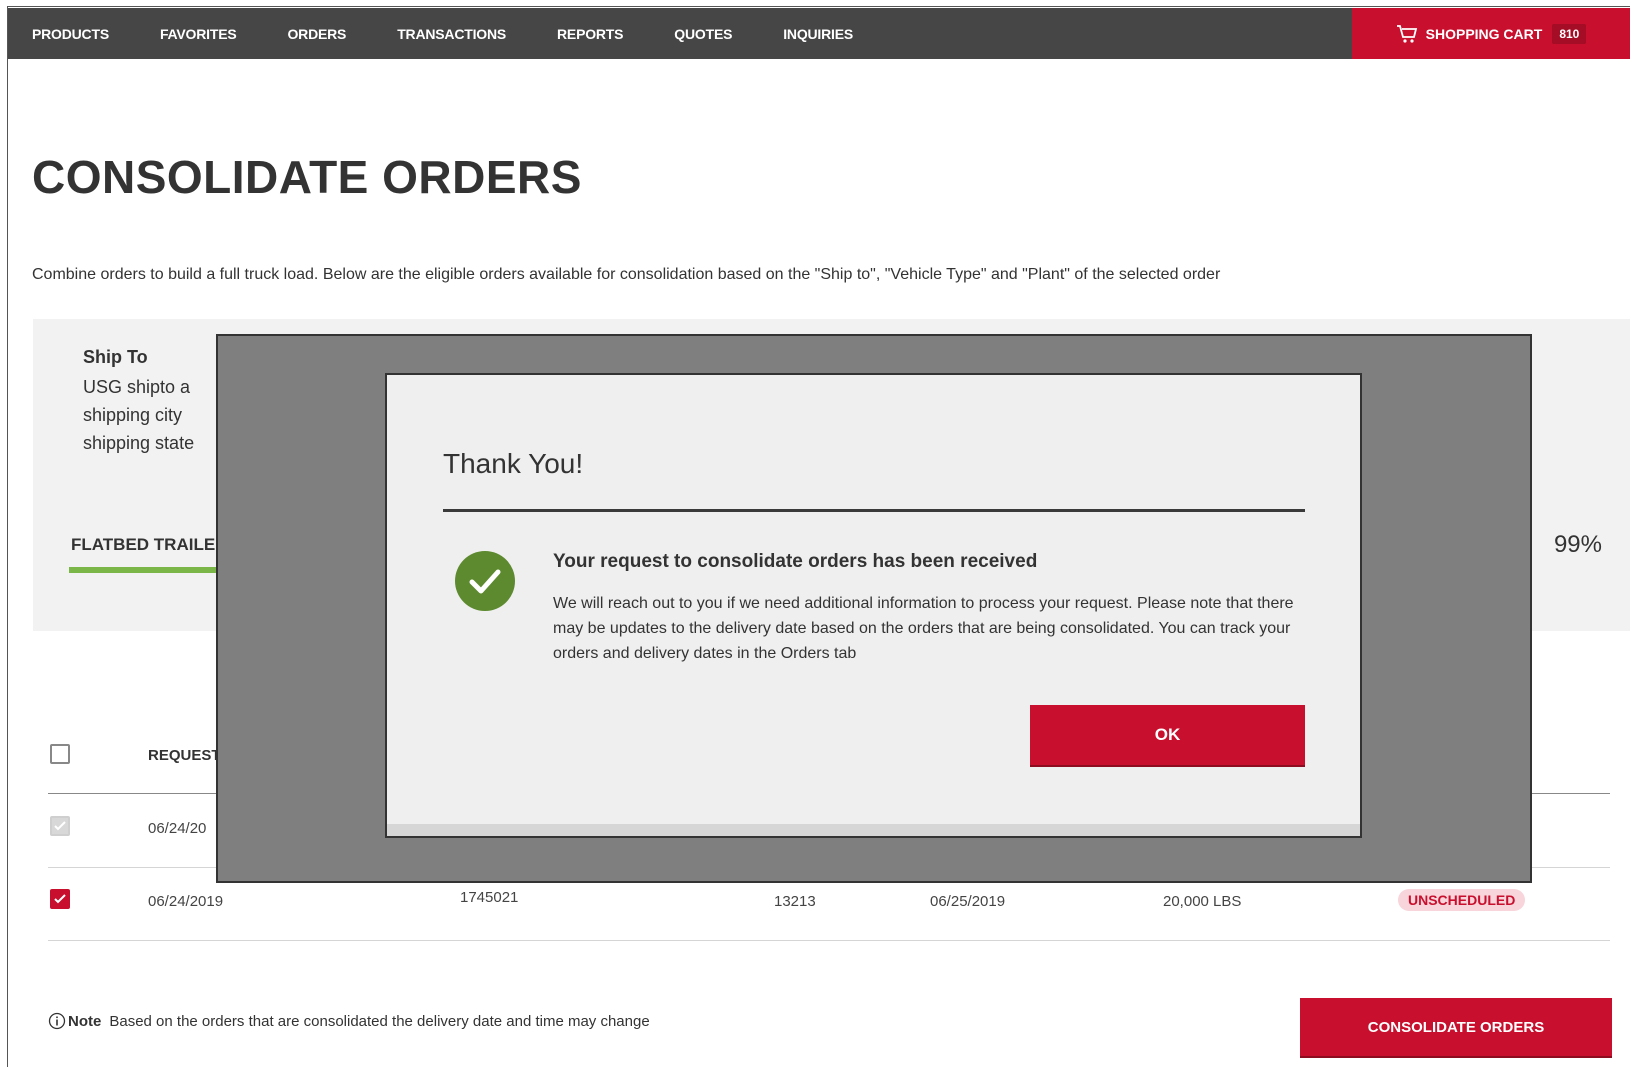 Image resolution: width=1640 pixels, height=1067 pixels. I want to click on cart-count-badge: 810, so click(1569, 33).